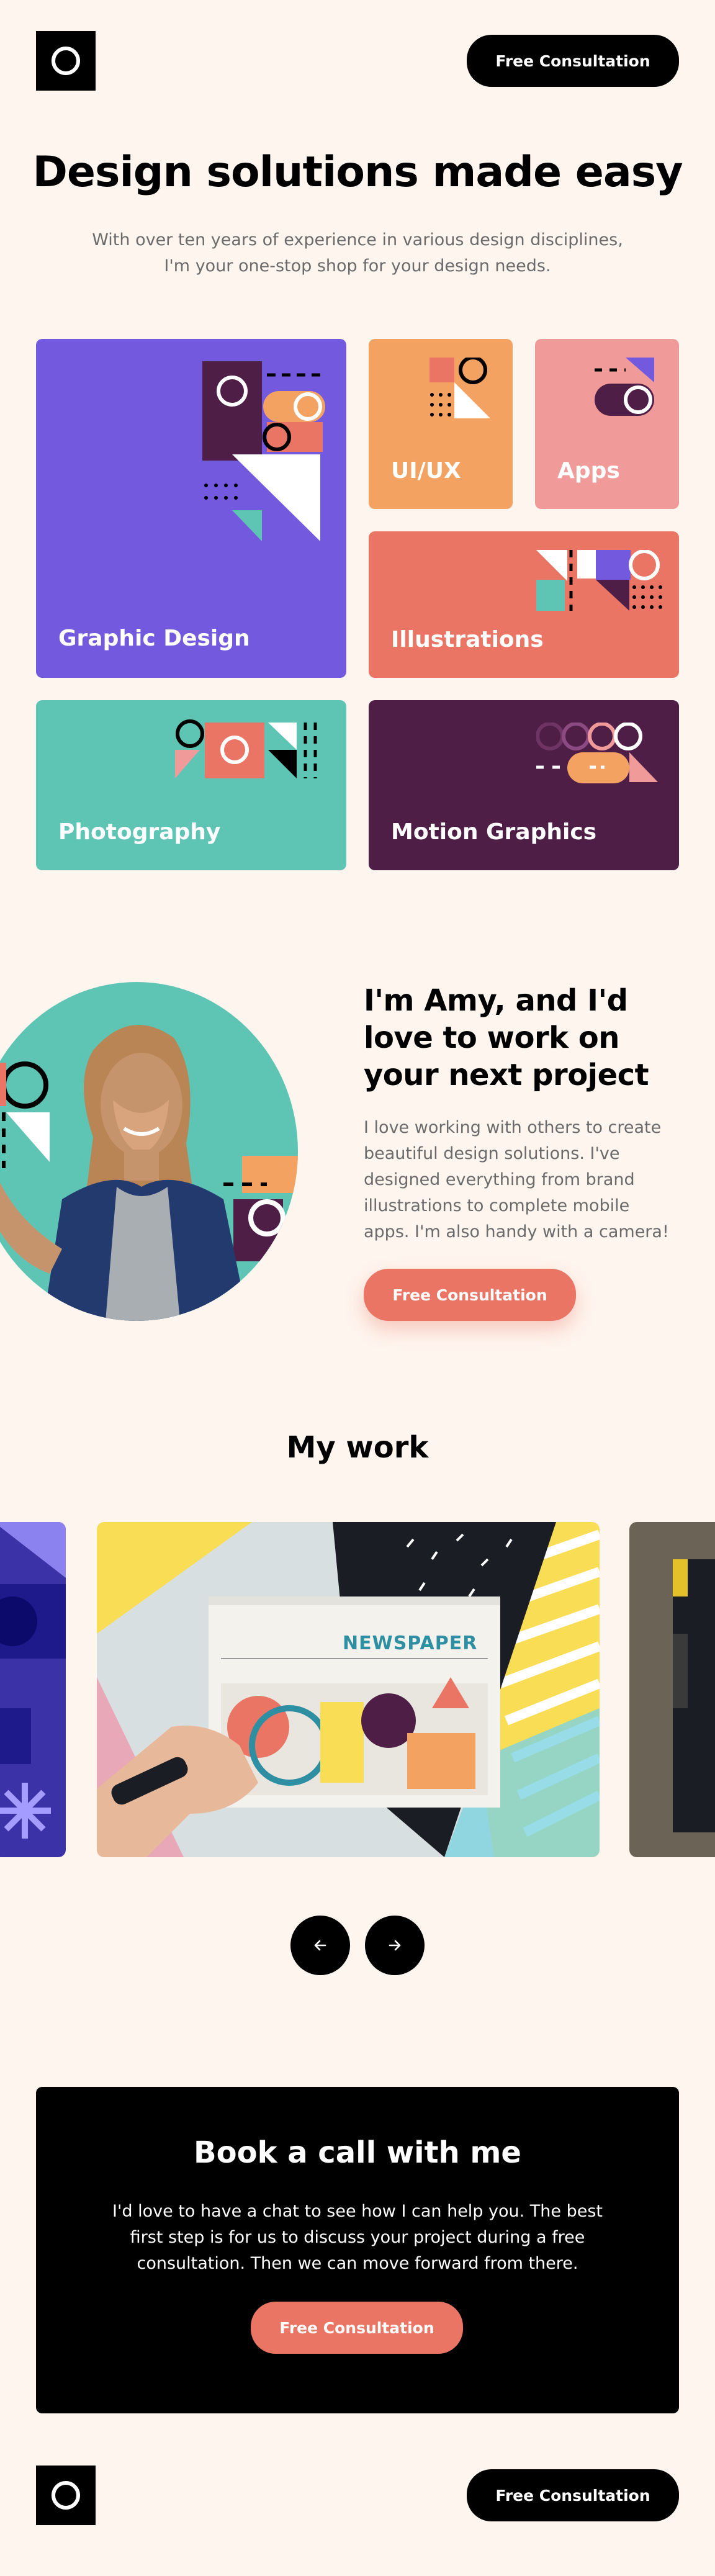  Describe the element at coordinates (441, 424) in the screenshot. I see `service-card-ui-ux: UI/UX` at that location.